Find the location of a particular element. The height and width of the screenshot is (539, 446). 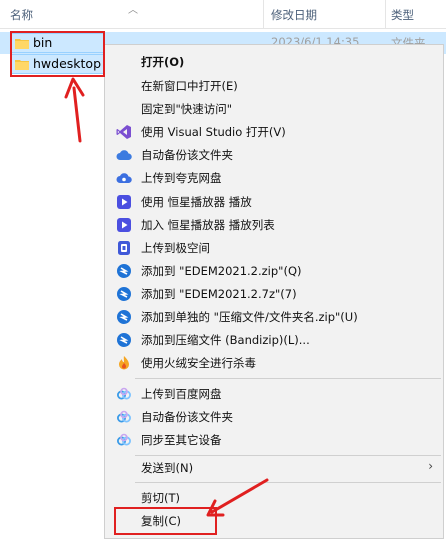

annotation-arrow-up is located at coordinates (77, 114).